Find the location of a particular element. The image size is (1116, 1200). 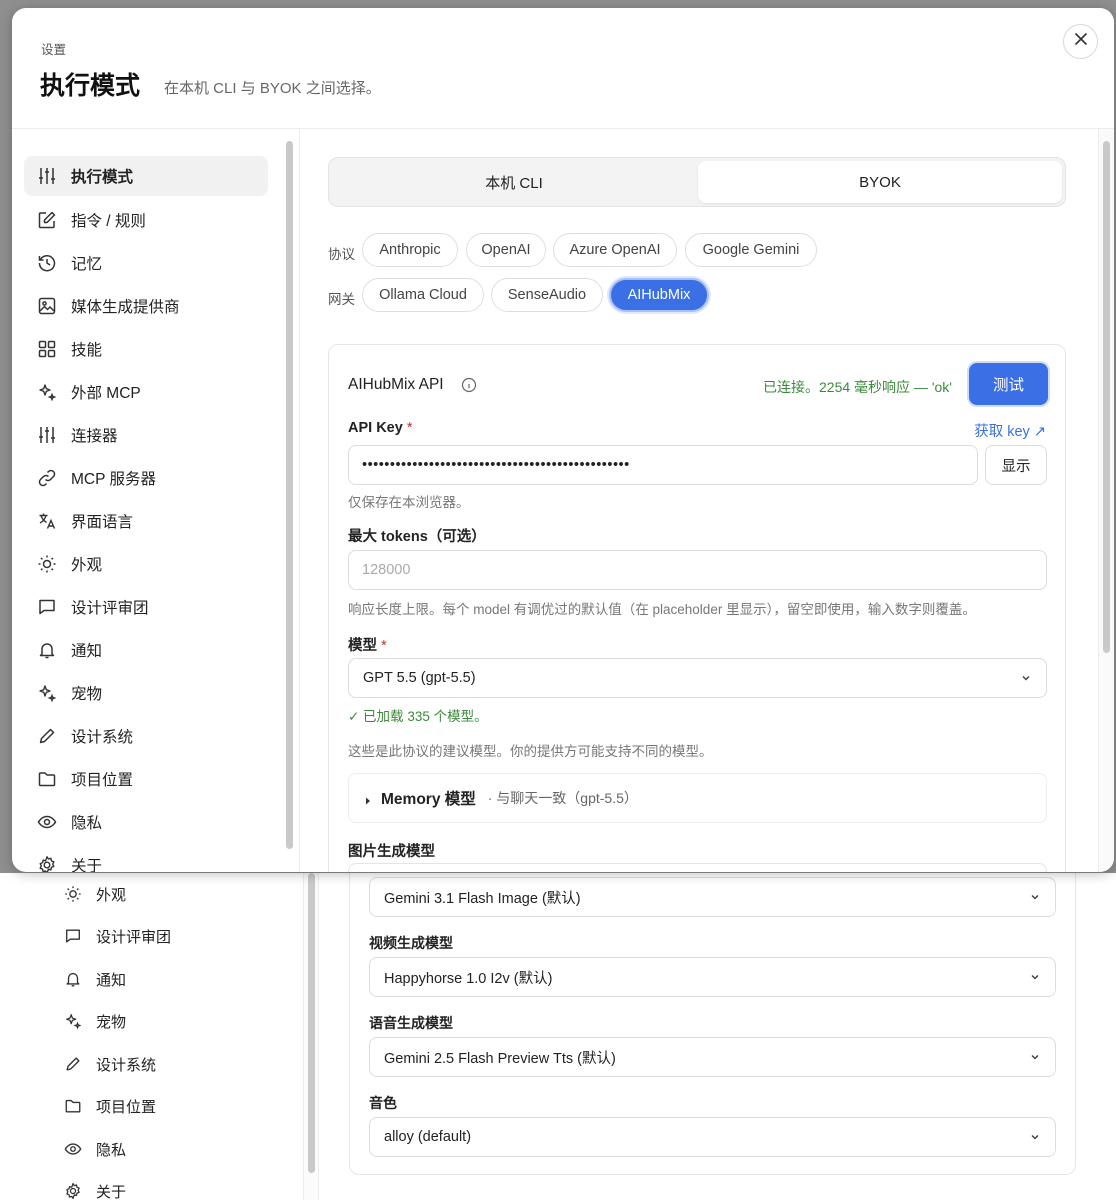

lower-sidebar-item-privacy: 隐私 is located at coordinates (94, 1149).